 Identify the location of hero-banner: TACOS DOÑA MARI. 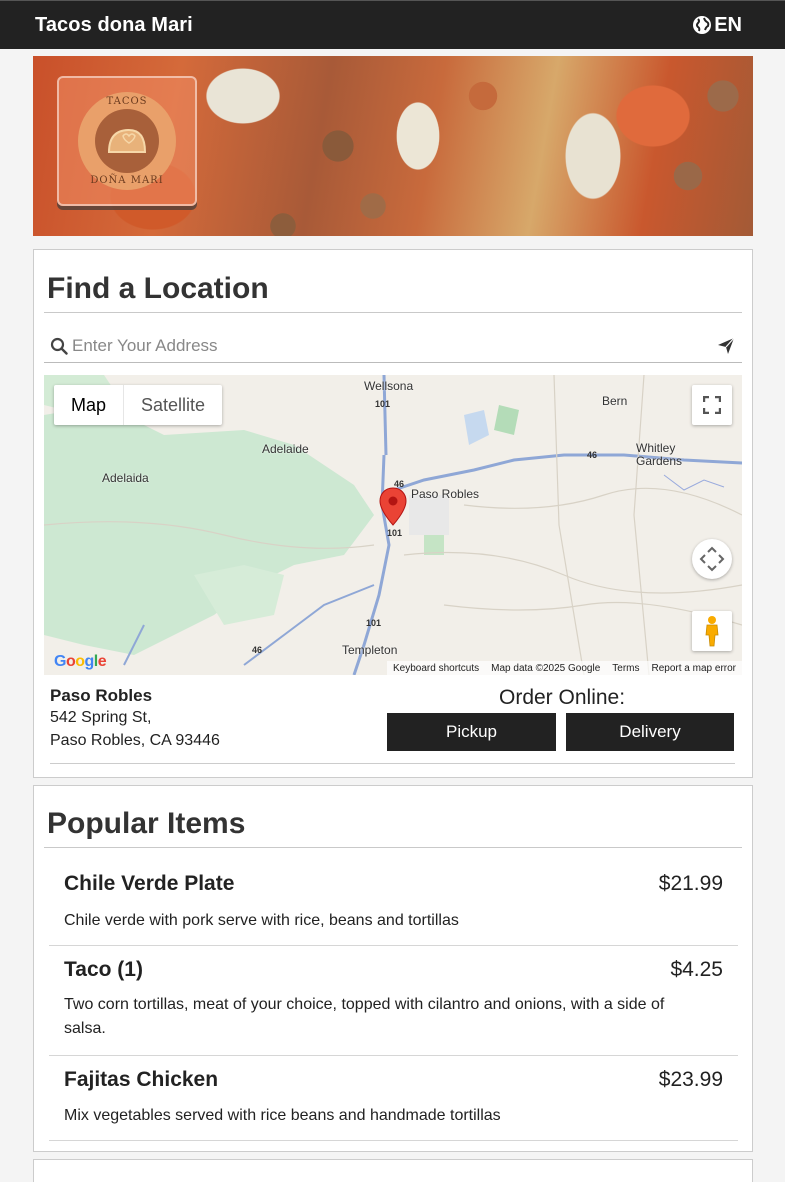
(393, 146).